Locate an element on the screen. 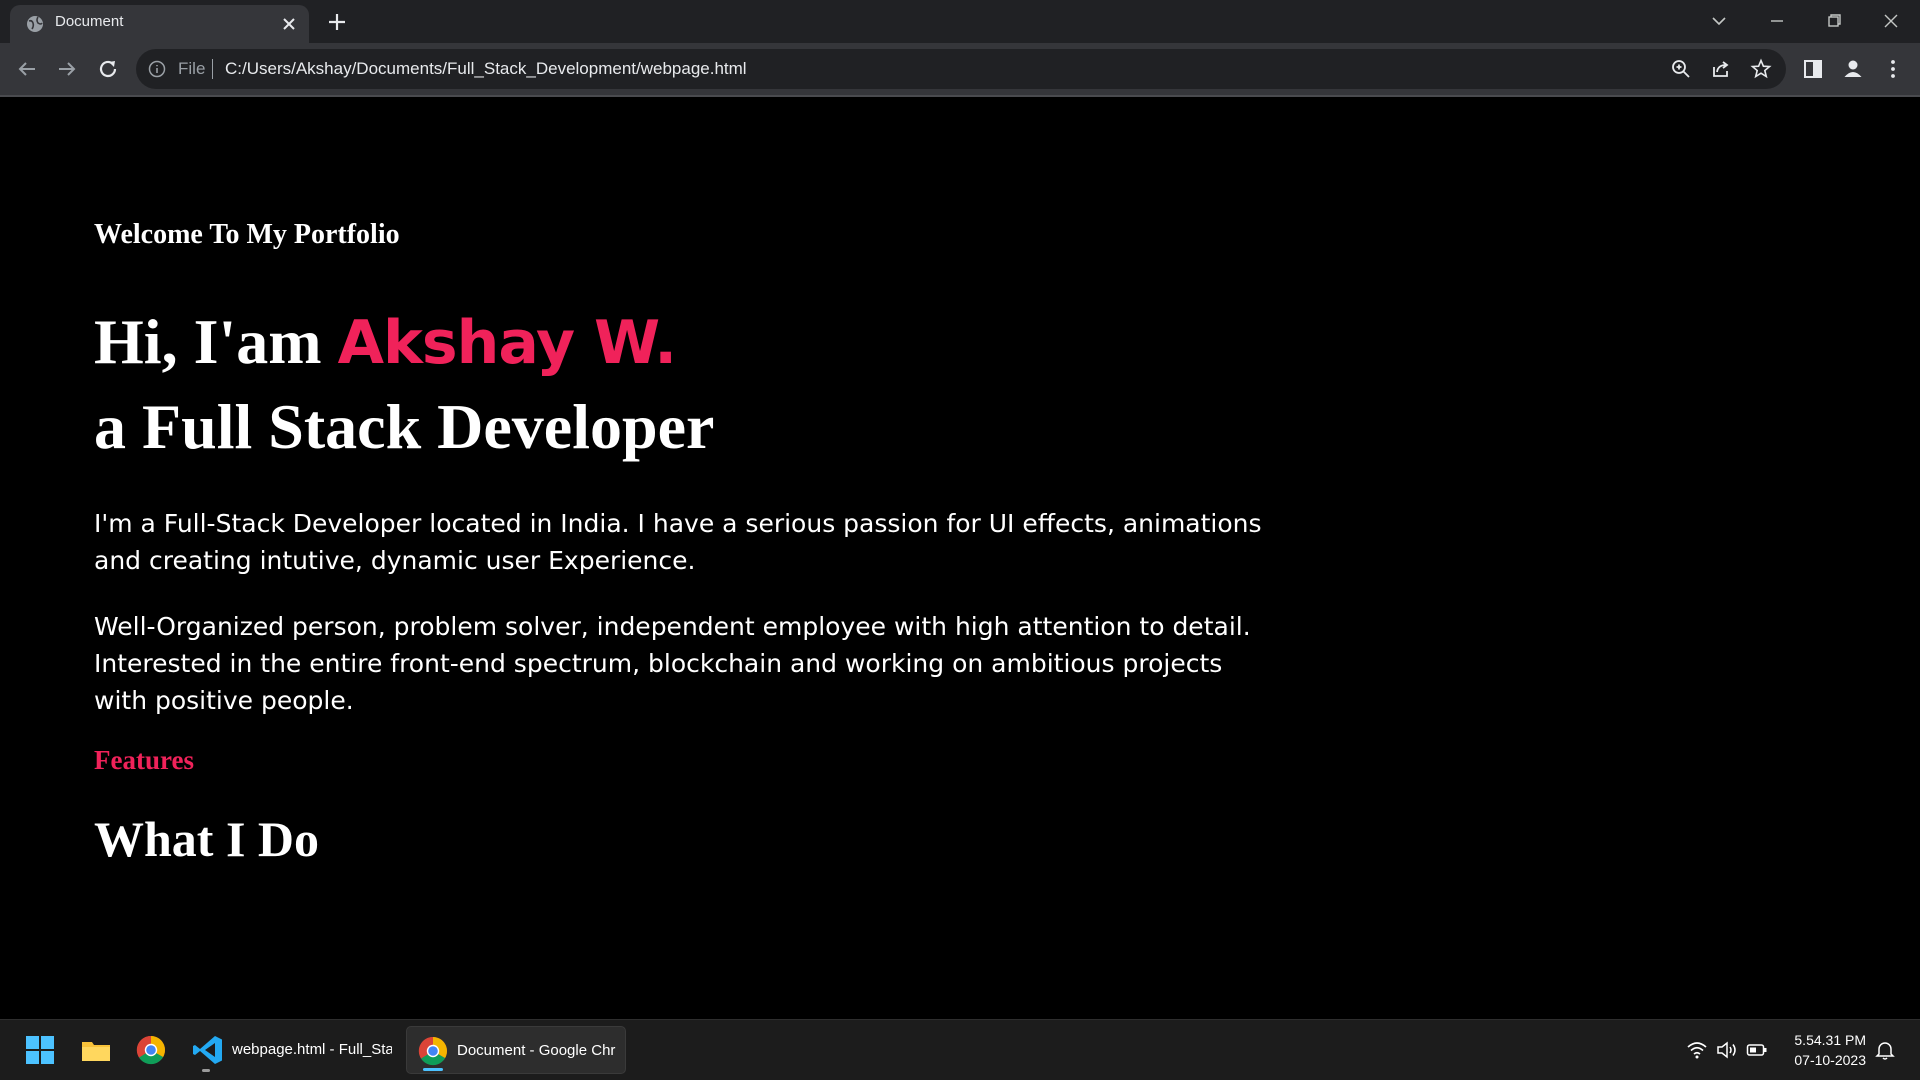 The image size is (1920, 1080). new-tab-icon is located at coordinates (337, 22).